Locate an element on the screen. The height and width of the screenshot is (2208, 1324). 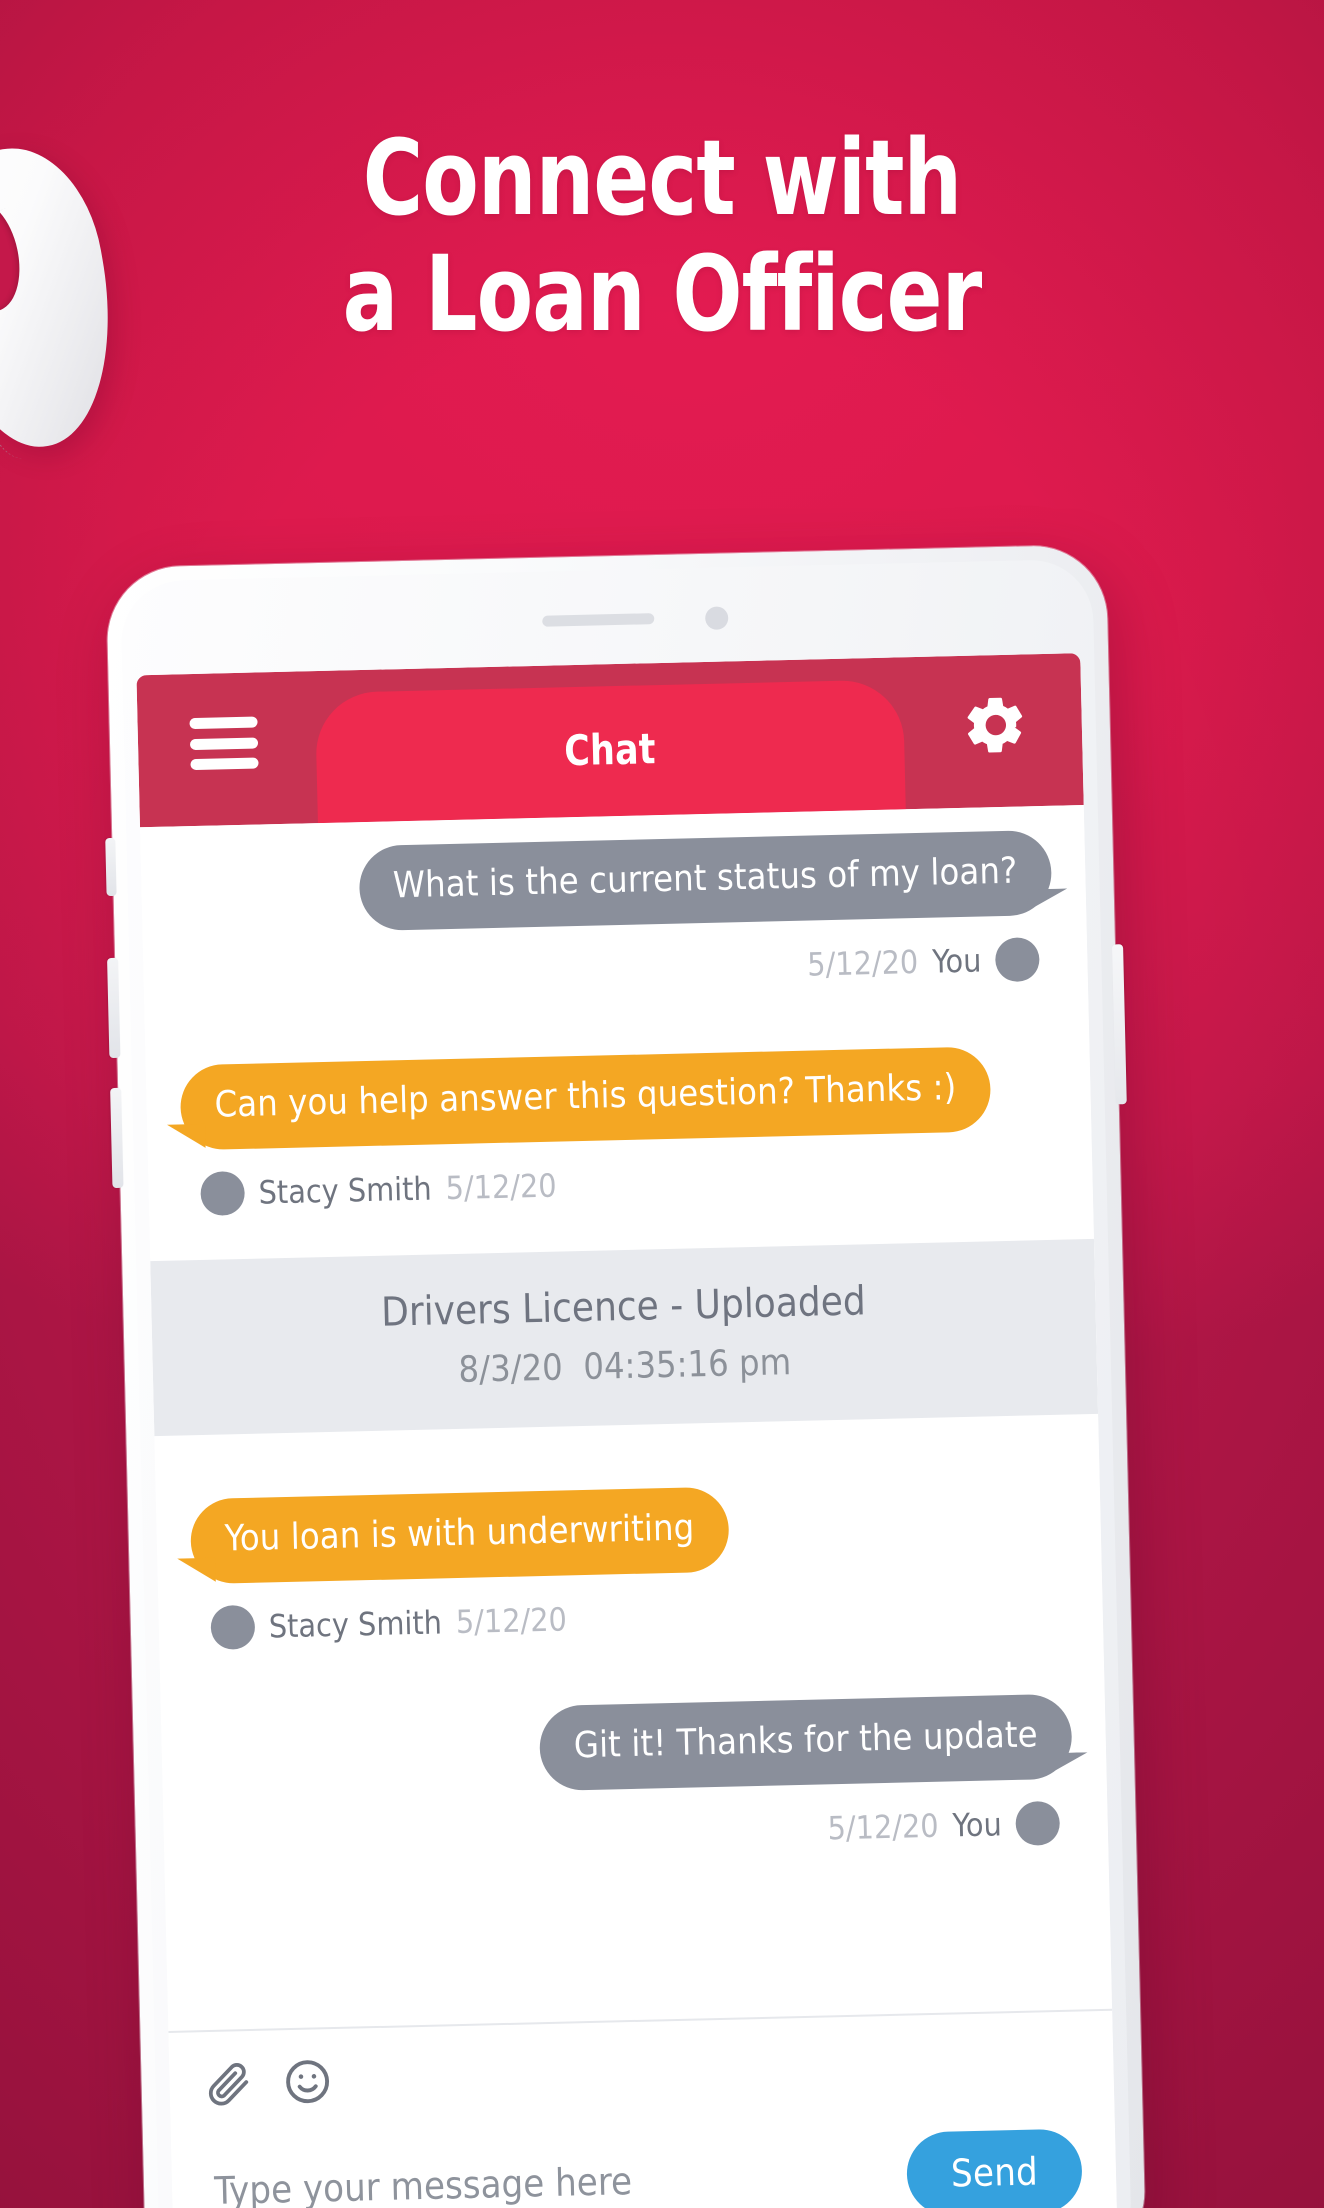
silent-switch is located at coordinates (111, 867).